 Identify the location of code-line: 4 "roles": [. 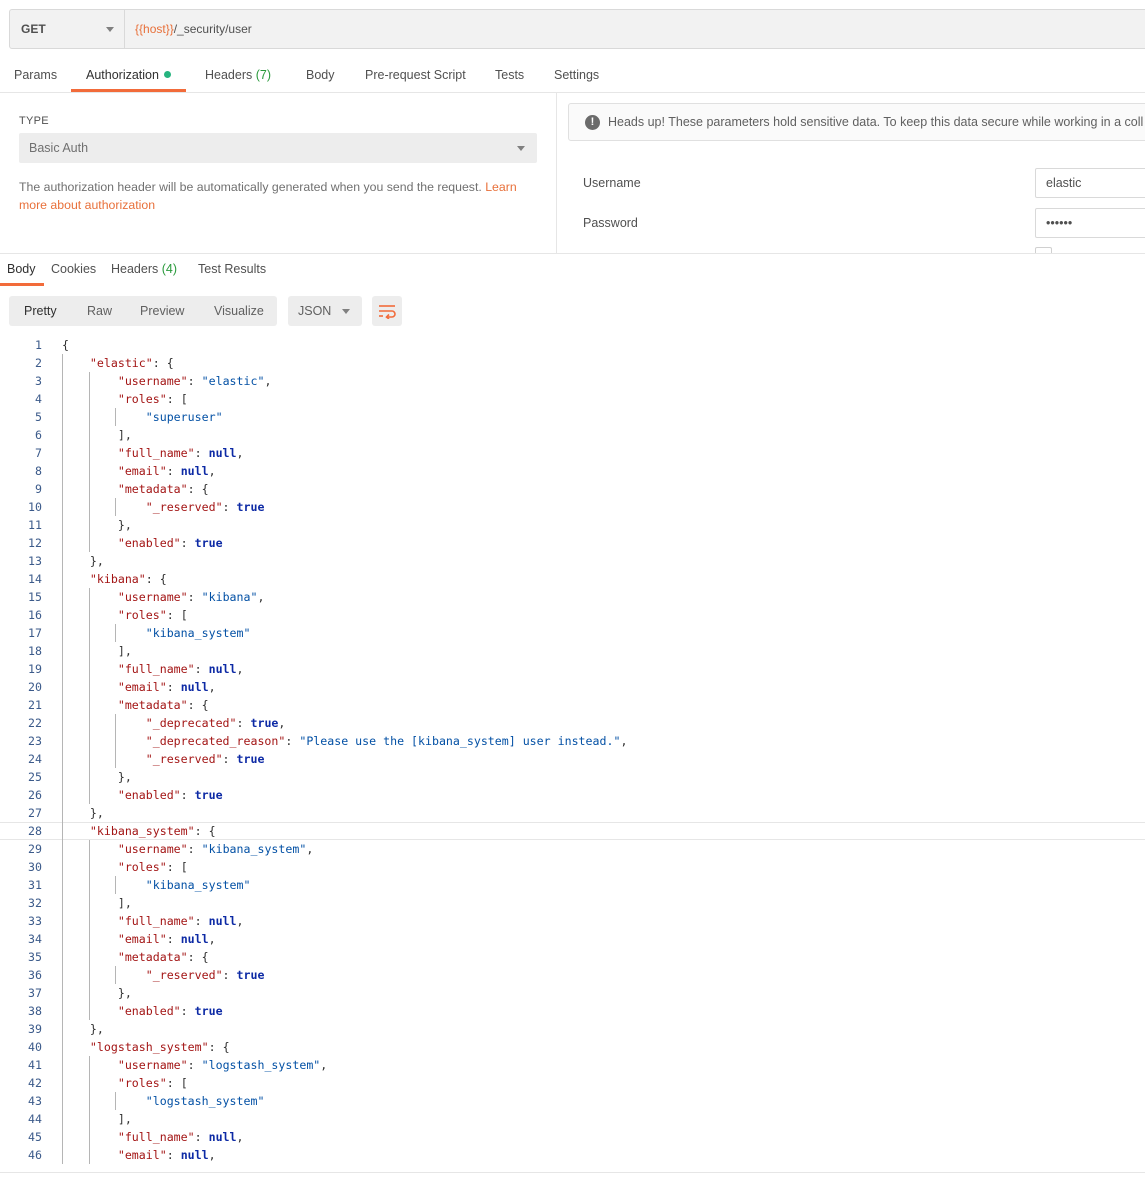
(572, 399).